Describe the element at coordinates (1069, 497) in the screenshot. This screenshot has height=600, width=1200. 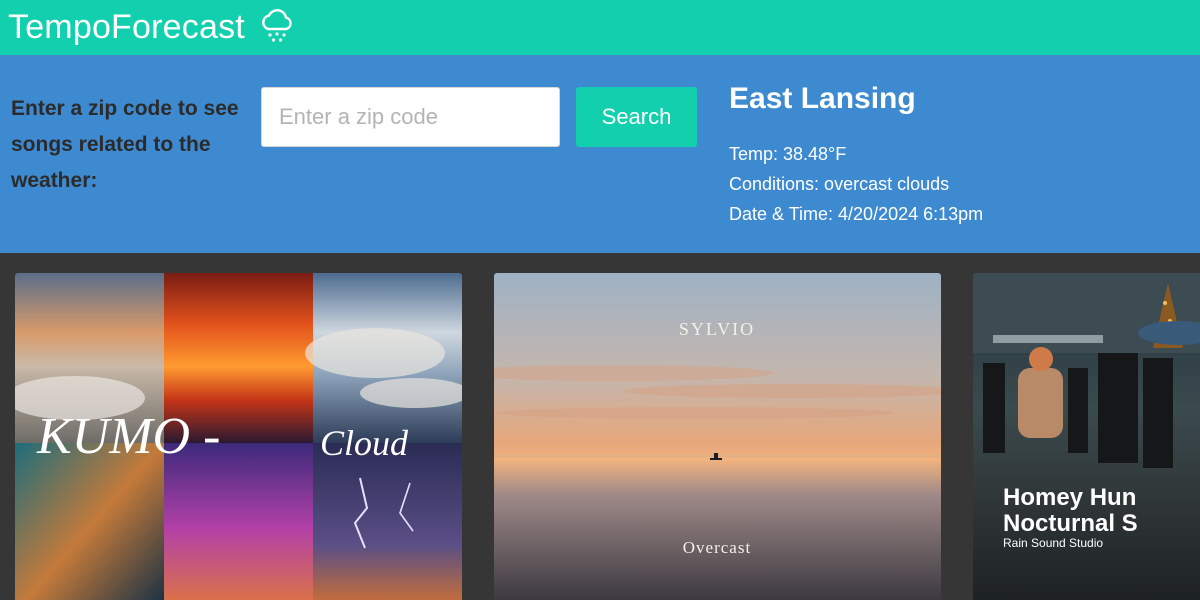
I see `cover-title-line1: Homey Hun` at that location.